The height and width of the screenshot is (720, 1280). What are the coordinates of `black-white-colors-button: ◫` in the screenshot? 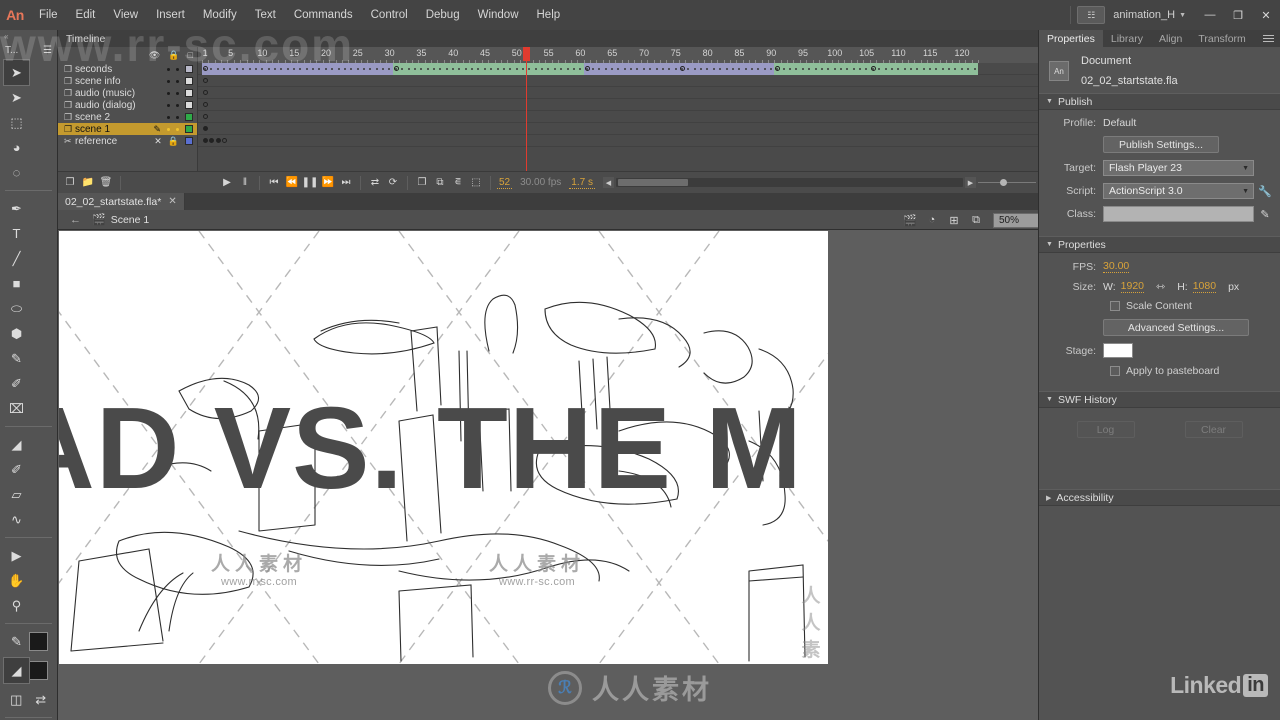 It's located at (16, 699).